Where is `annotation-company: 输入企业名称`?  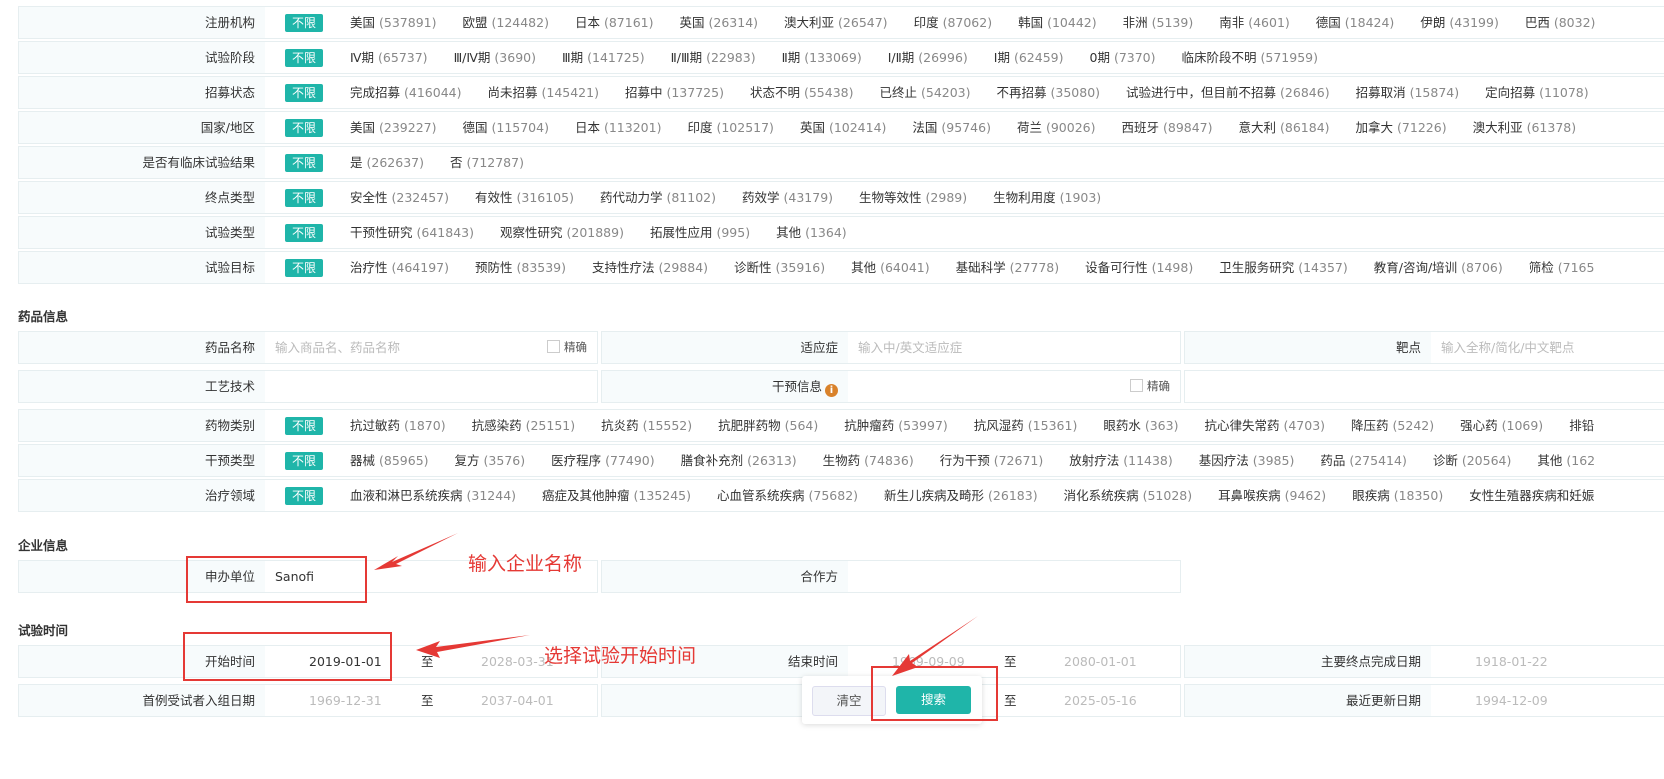
annotation-company: 输入企业名称 is located at coordinates (525, 564).